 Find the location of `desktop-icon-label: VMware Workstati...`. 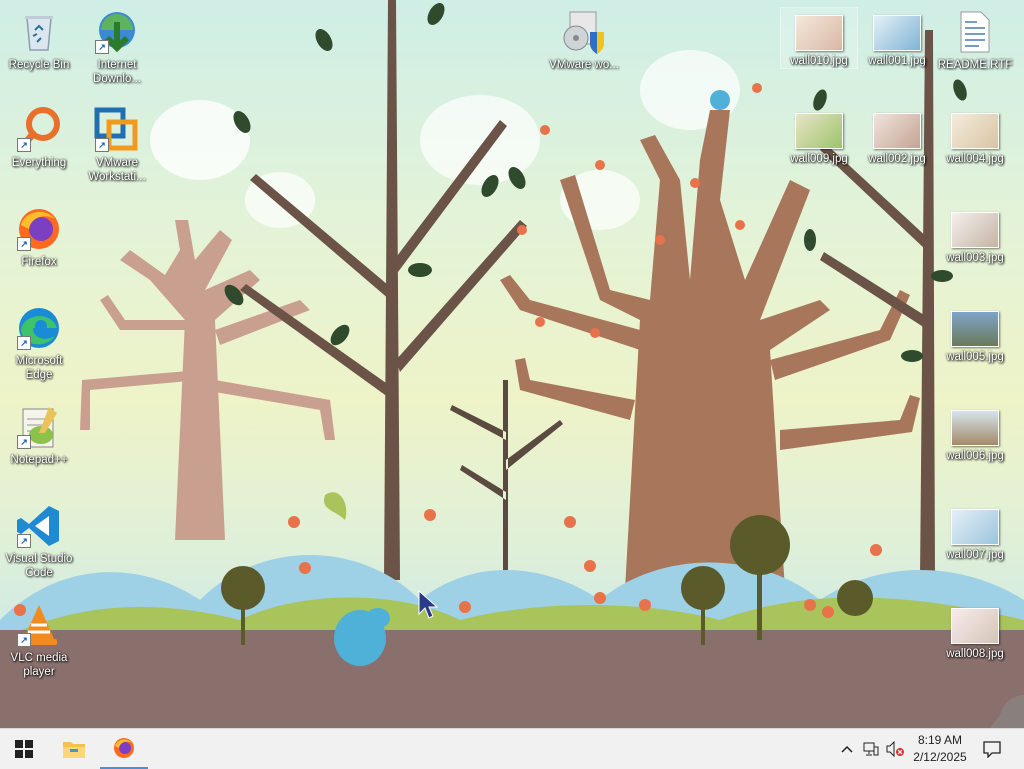

desktop-icon-label: VMware Workstati... is located at coordinates (117, 170).